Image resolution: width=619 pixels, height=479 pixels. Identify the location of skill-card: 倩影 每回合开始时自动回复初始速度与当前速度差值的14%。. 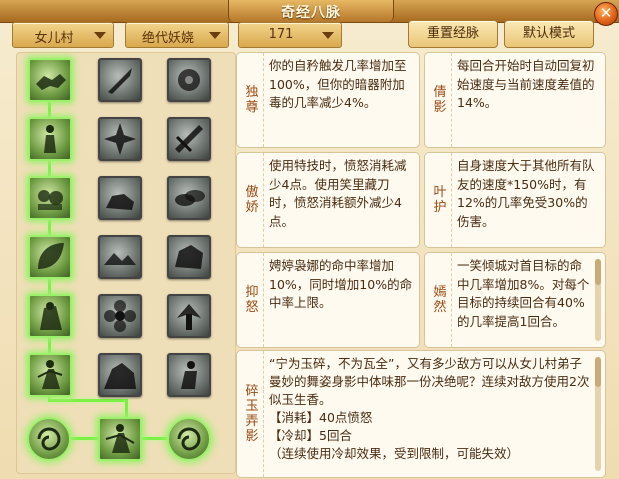
(515, 100).